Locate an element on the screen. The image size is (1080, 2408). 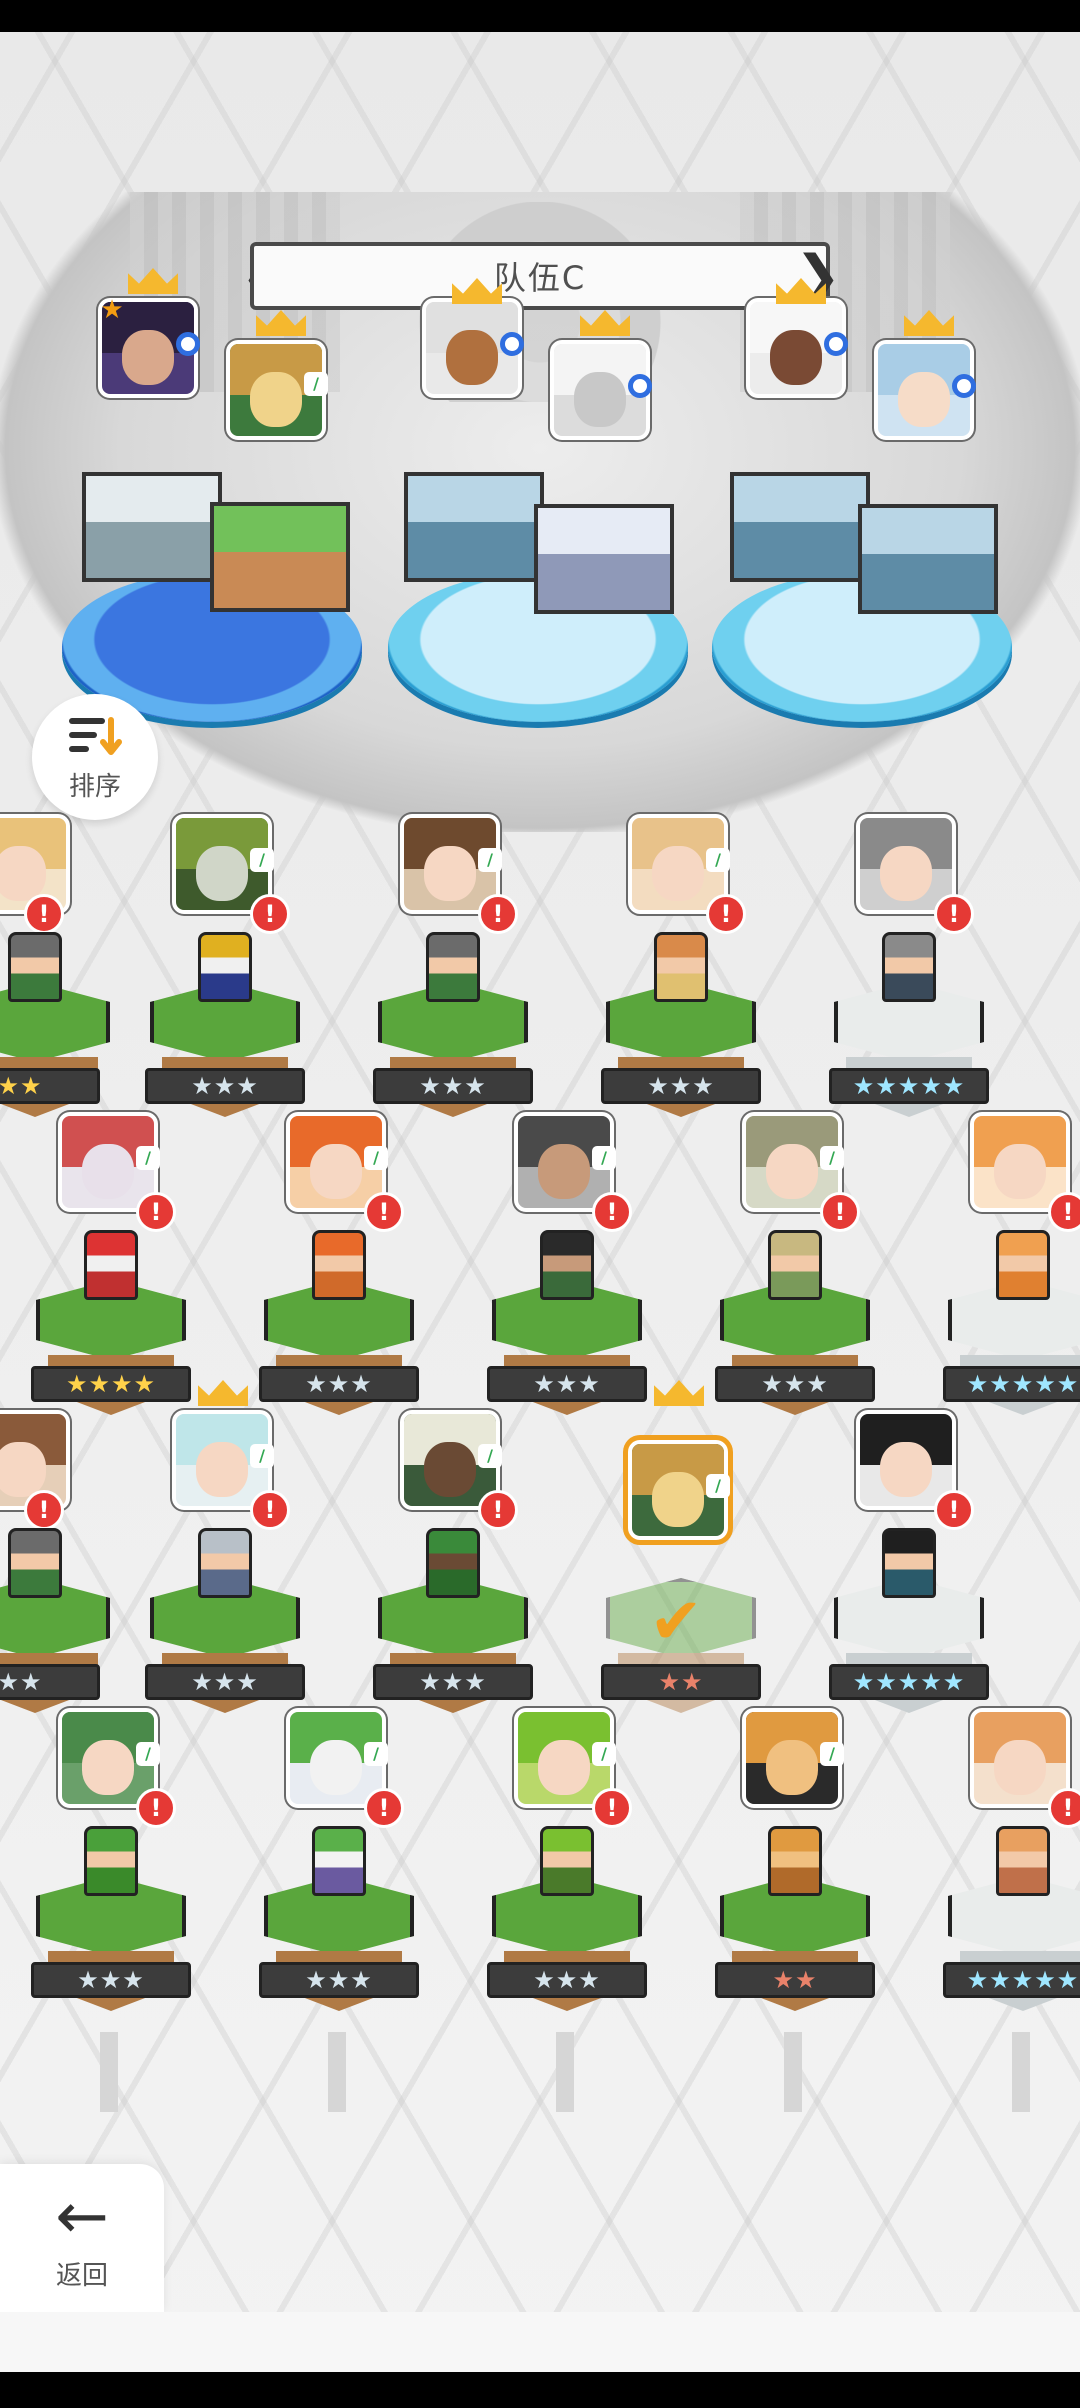
navigation-bar is located at coordinates (540, 2390).